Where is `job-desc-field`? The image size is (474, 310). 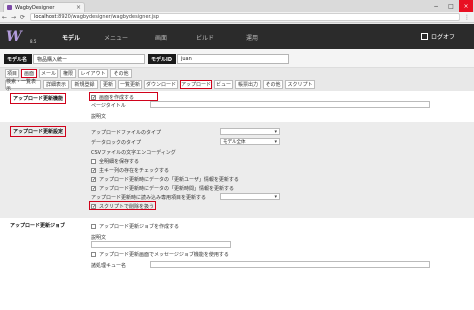
job-desc-field is located at coordinates (161, 244).